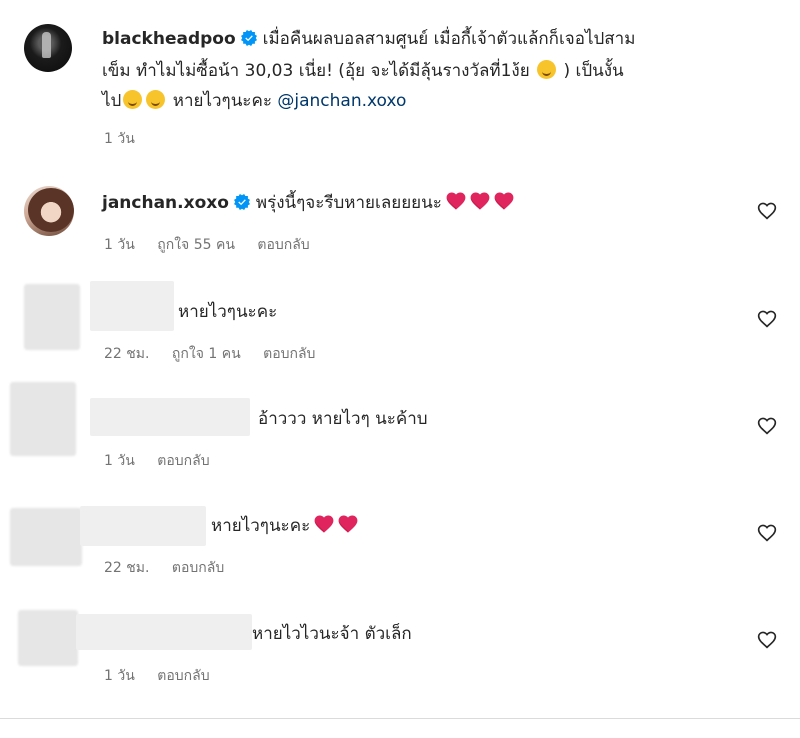  I want to click on comment-3: อ้าววว หายไวๆ นะค้าบ, so click(343, 419).